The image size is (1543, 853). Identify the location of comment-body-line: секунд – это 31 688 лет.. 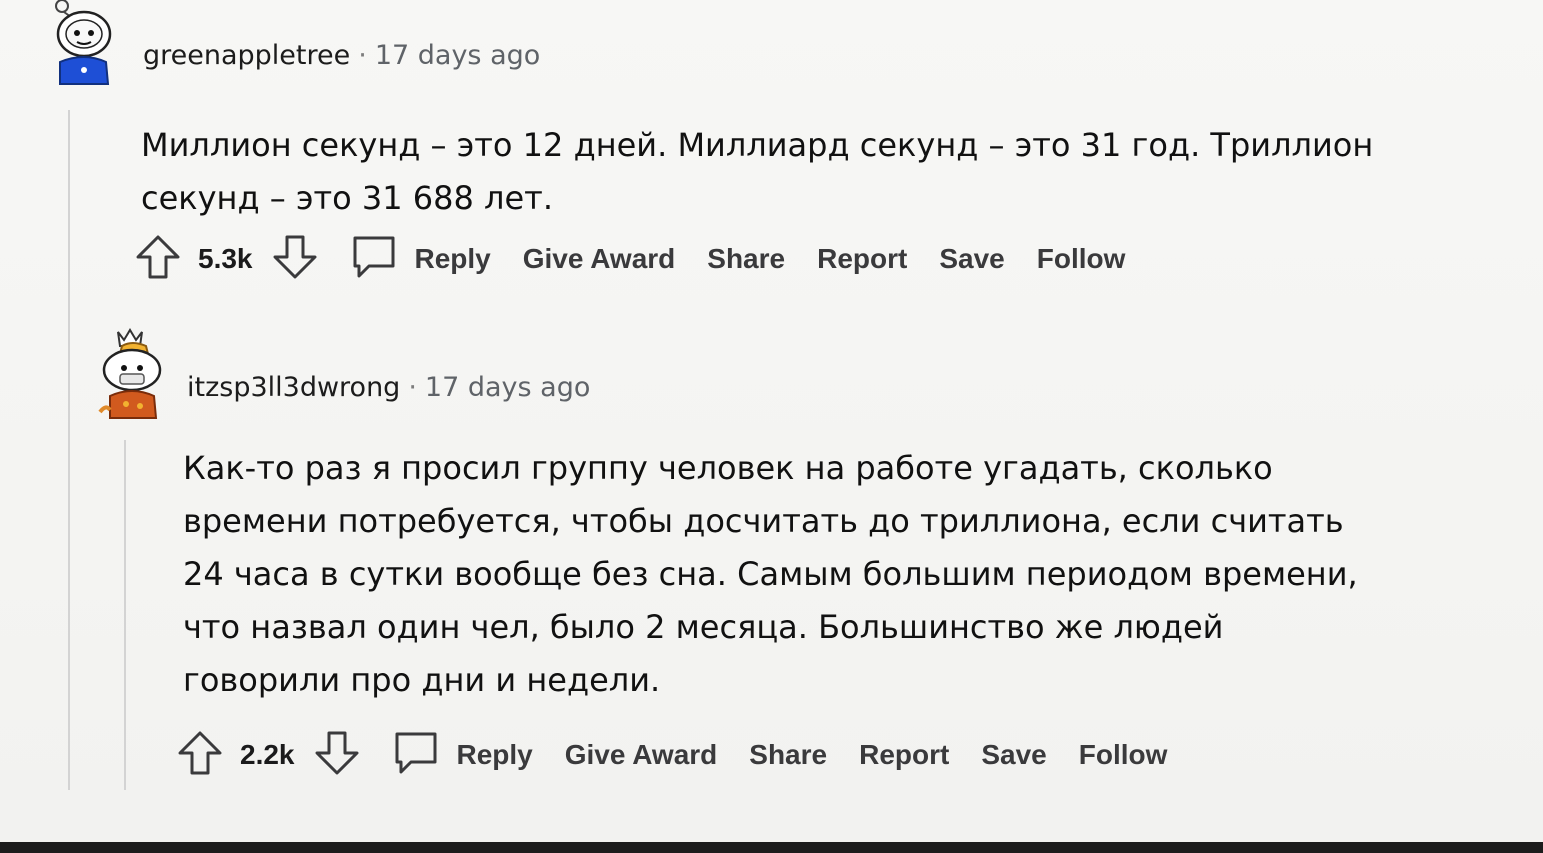
(347, 198).